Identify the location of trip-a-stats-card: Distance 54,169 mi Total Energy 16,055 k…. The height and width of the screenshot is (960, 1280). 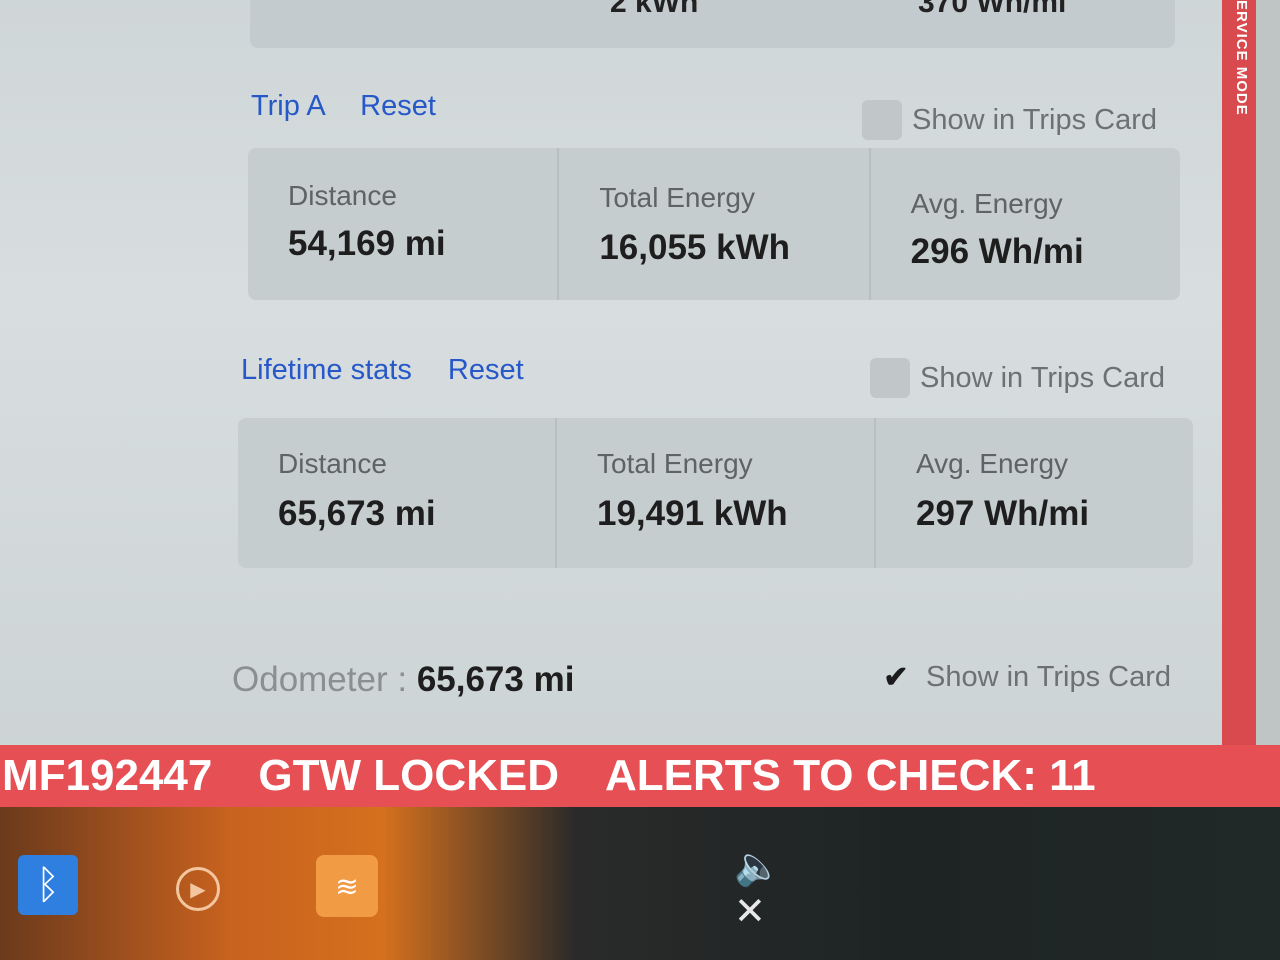
(714, 224).